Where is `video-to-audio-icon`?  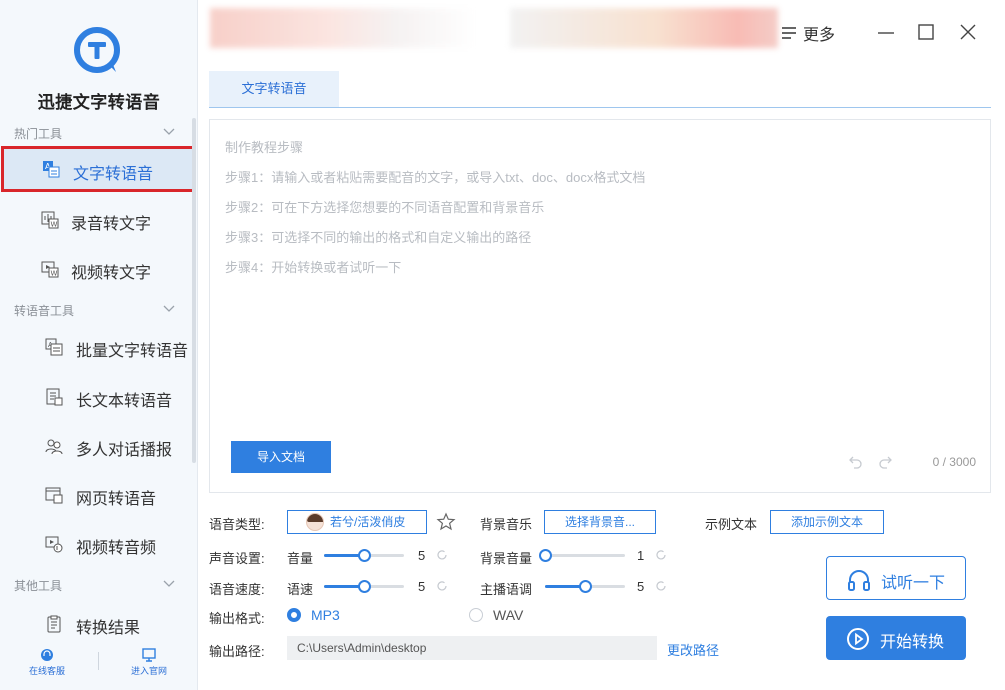
video-to-audio-icon is located at coordinates (54, 544).